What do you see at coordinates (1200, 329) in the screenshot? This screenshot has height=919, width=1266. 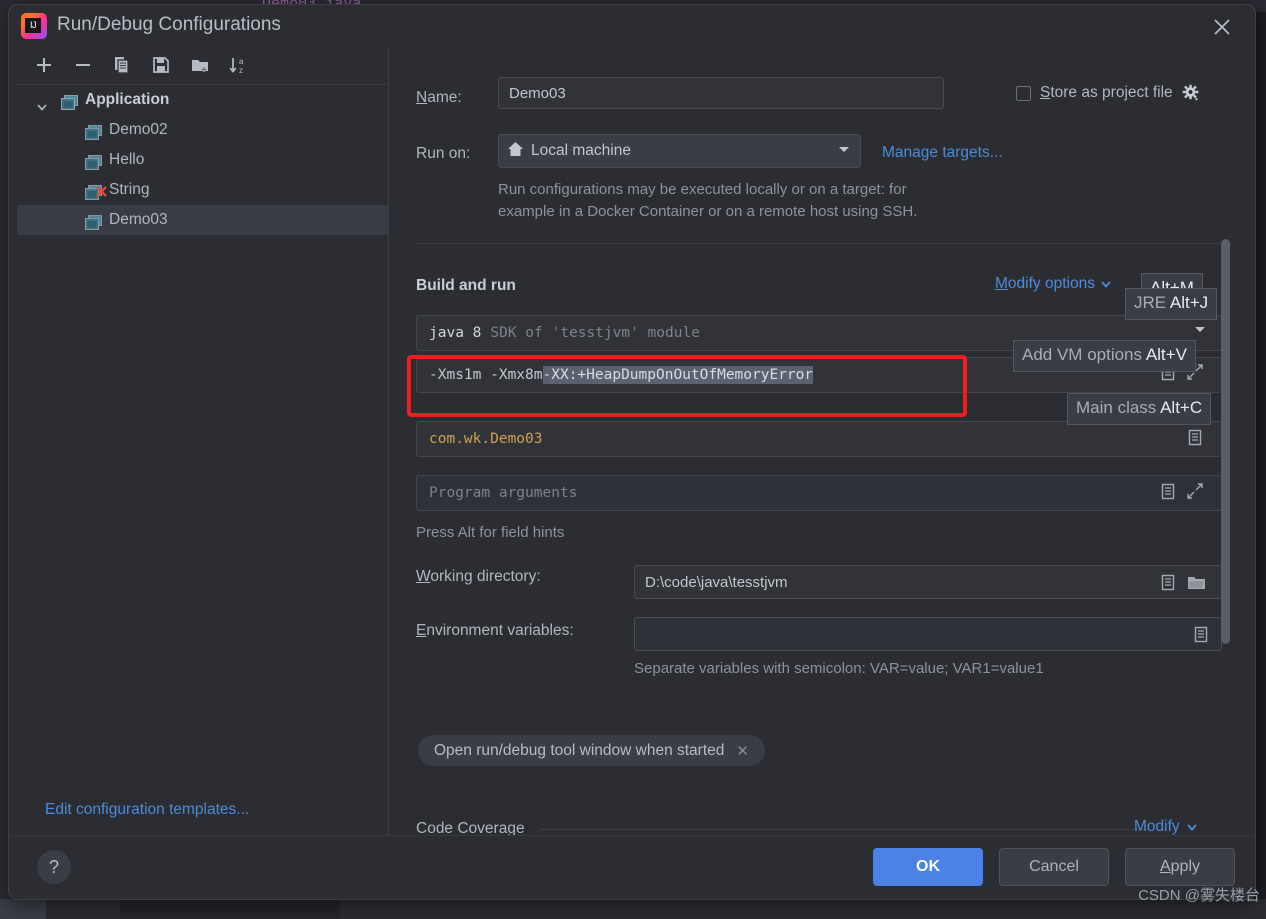 I see `jre-combobox-arrow` at bounding box center [1200, 329].